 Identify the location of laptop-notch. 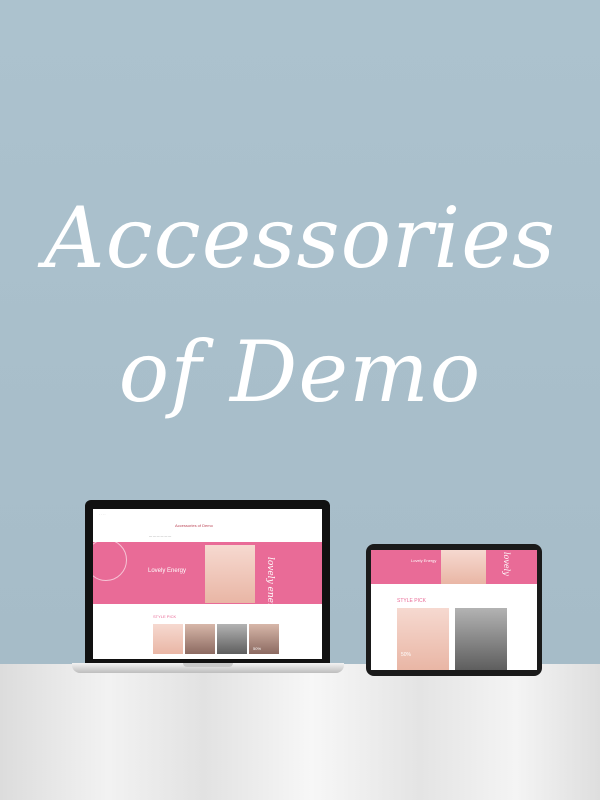
(208, 665).